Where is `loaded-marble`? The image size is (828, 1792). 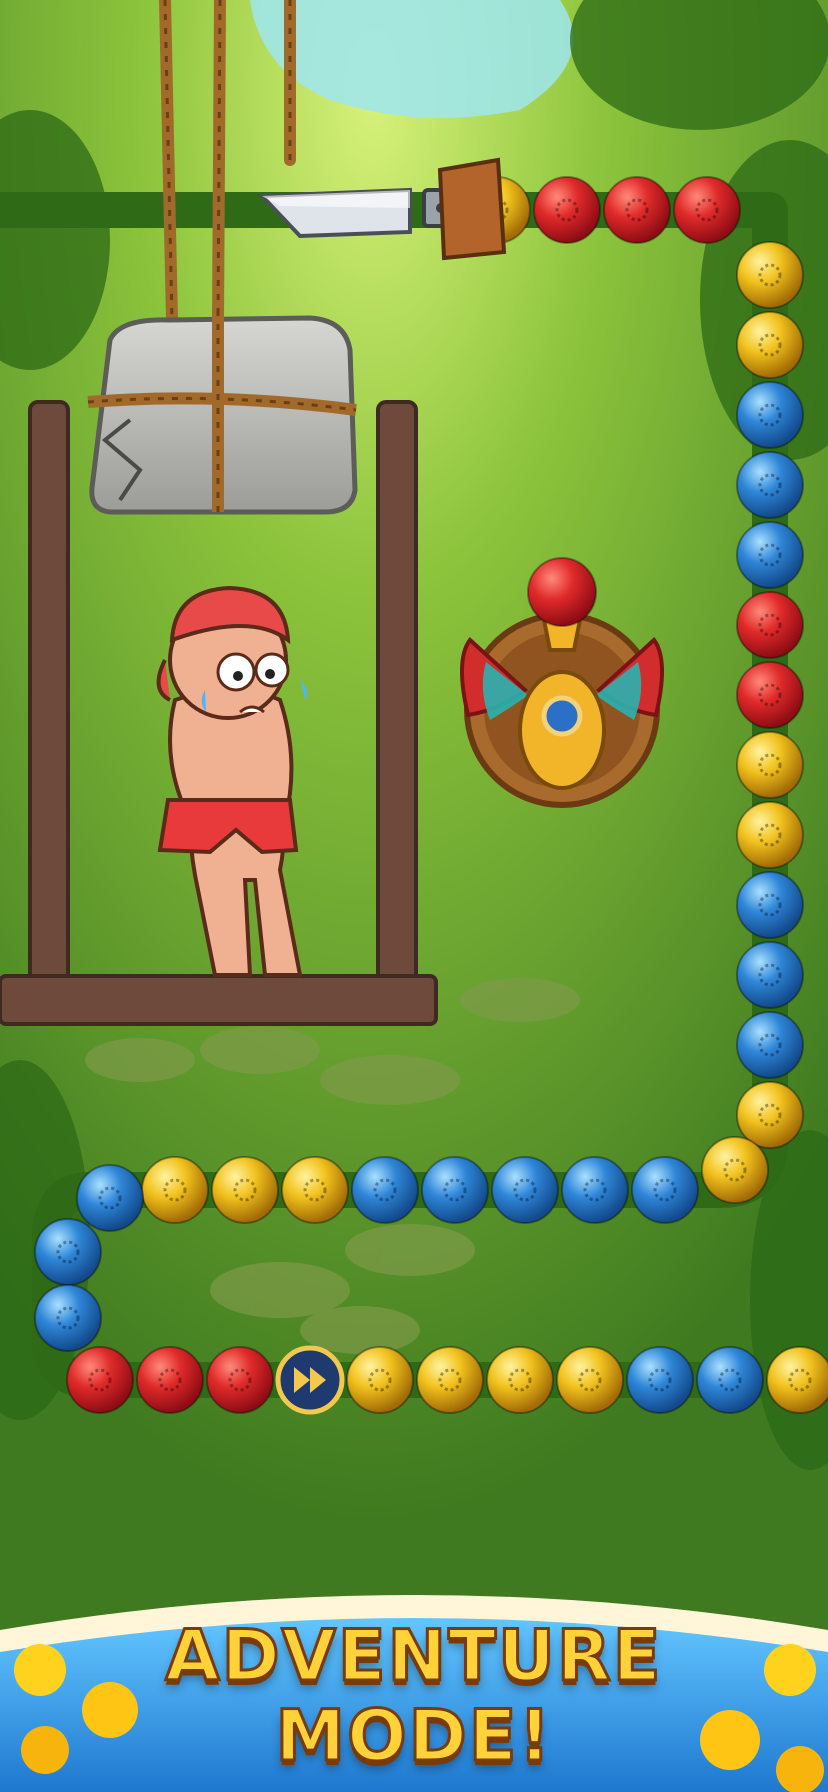
loaded-marble is located at coordinates (562, 592).